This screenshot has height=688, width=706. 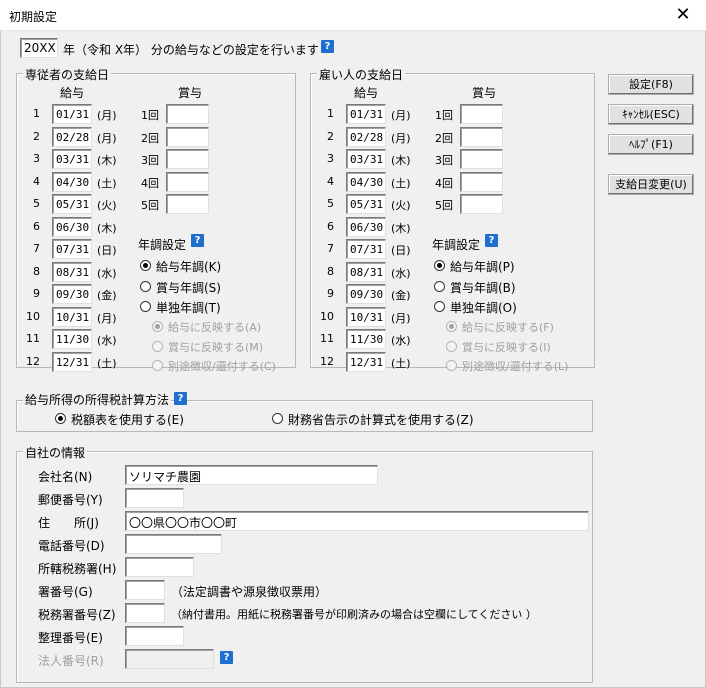 What do you see at coordinates (366, 93) in the screenshot?
I see `salary-header: 給与` at bounding box center [366, 93].